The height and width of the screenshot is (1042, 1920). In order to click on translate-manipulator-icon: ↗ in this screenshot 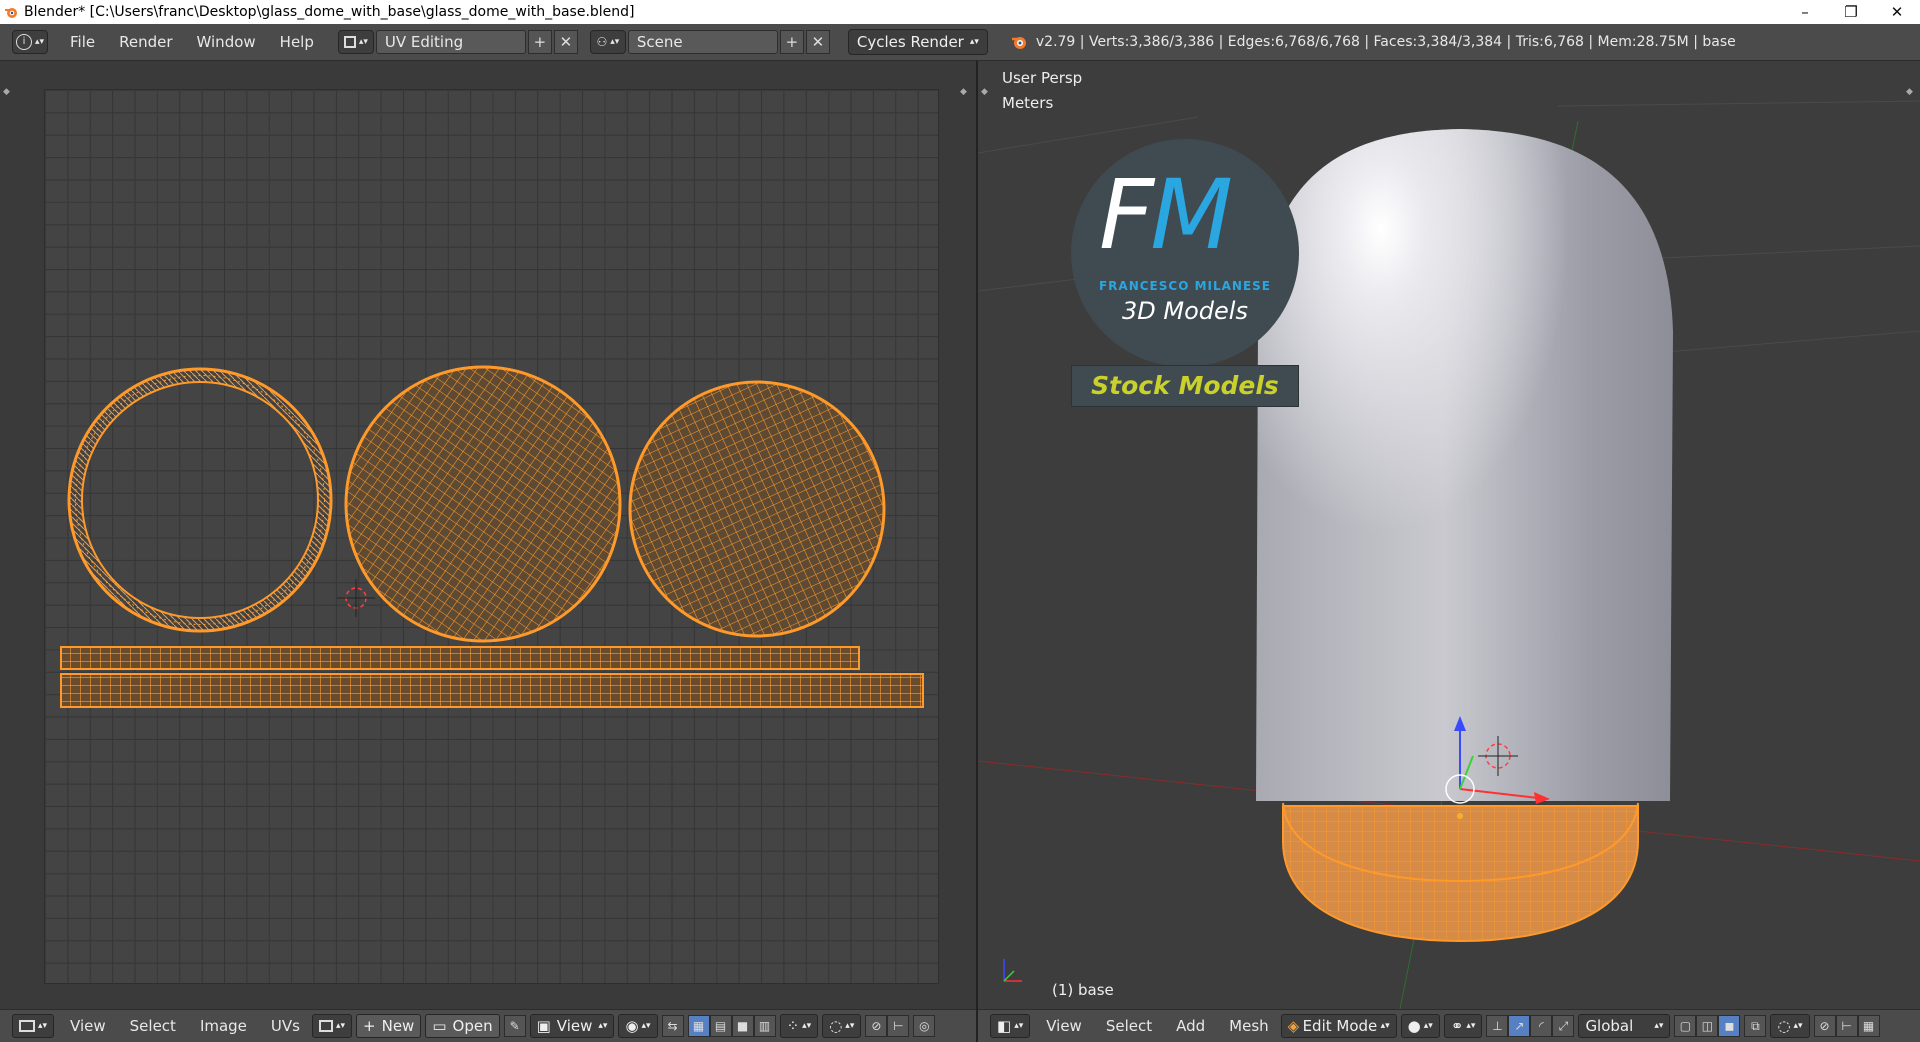, I will do `click(1519, 1026)`.